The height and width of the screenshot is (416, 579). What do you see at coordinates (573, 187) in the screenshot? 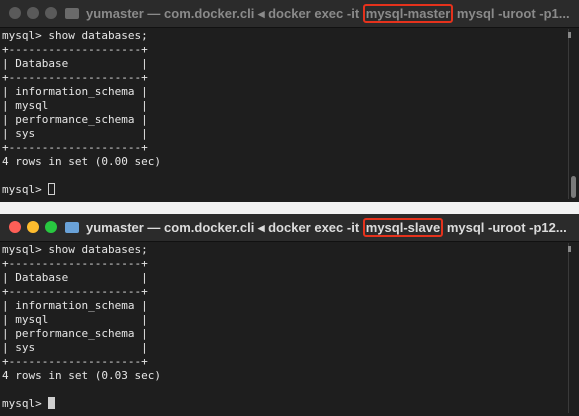
I see `scrollbar-thumb` at bounding box center [573, 187].